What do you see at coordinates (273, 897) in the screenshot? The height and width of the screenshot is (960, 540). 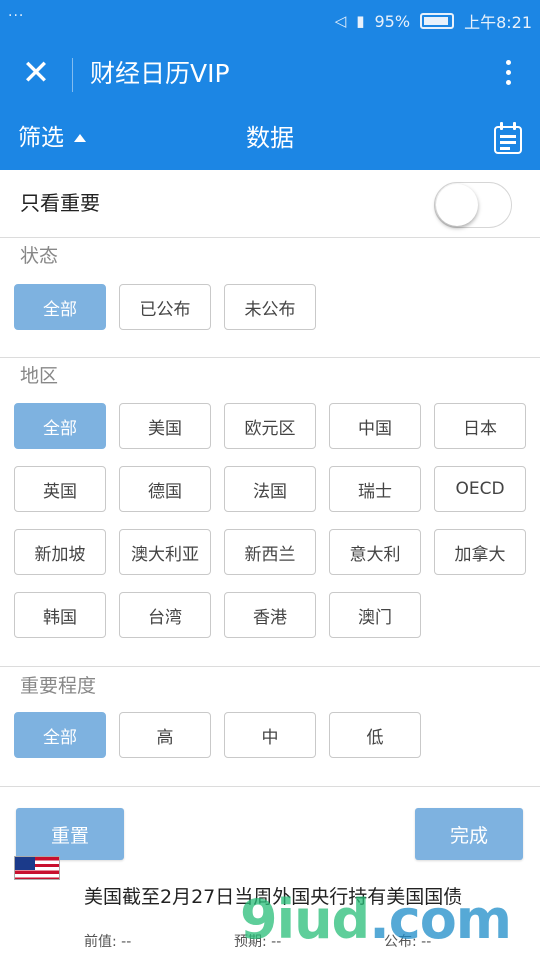 I see `news-item-title: 美国截至2月27日当周外国央行持有美国国债` at bounding box center [273, 897].